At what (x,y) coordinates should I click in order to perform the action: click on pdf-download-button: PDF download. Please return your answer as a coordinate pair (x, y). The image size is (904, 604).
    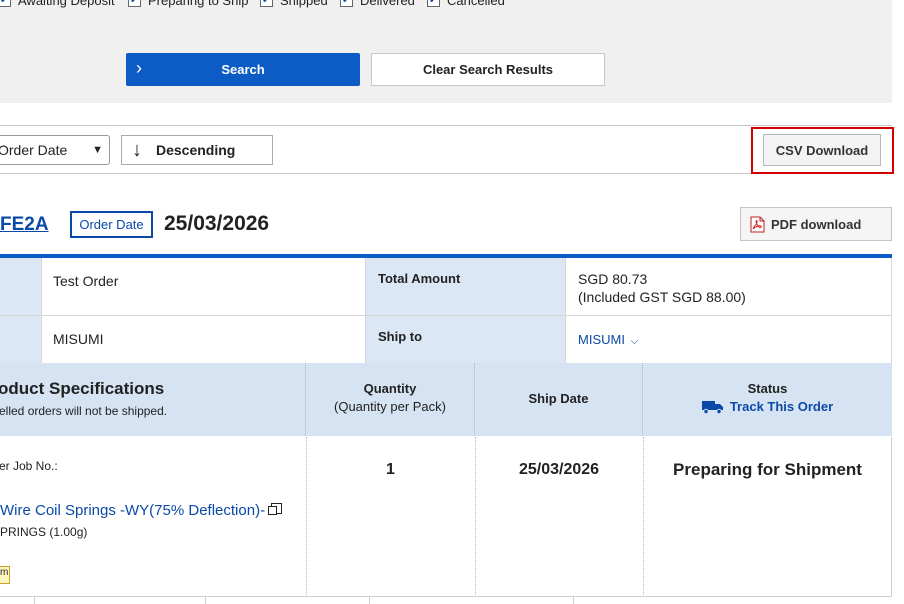
    Looking at the image, I should click on (816, 224).